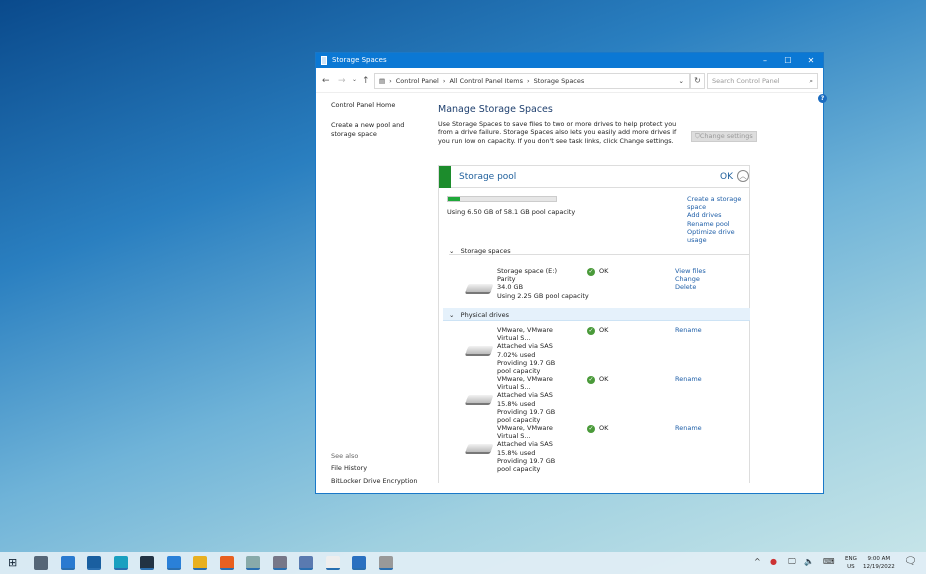 The height and width of the screenshot is (574, 926). What do you see at coordinates (488, 177) in the screenshot?
I see `pool-name: Storage pool` at bounding box center [488, 177].